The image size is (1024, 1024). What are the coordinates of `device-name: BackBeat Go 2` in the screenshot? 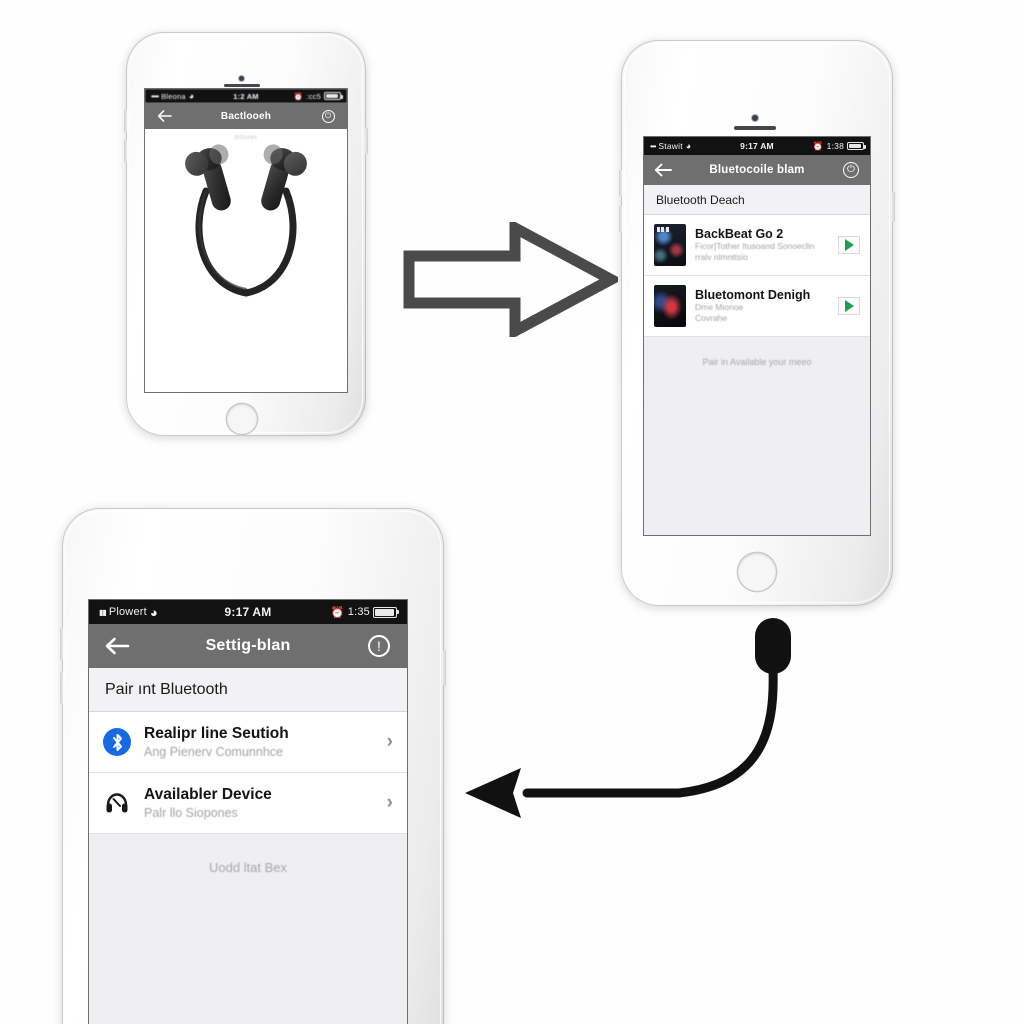 It's located at (739, 233).